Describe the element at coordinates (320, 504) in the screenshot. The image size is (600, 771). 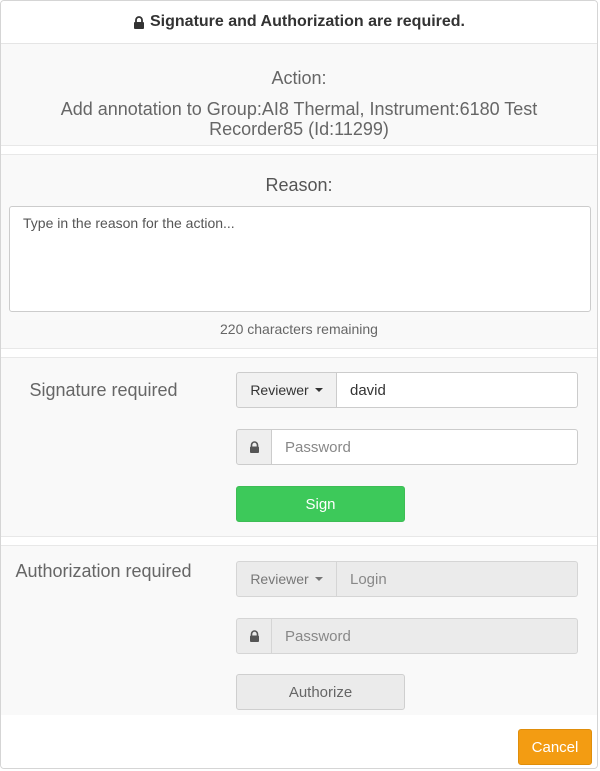
I see `sign-button: Sign` at that location.